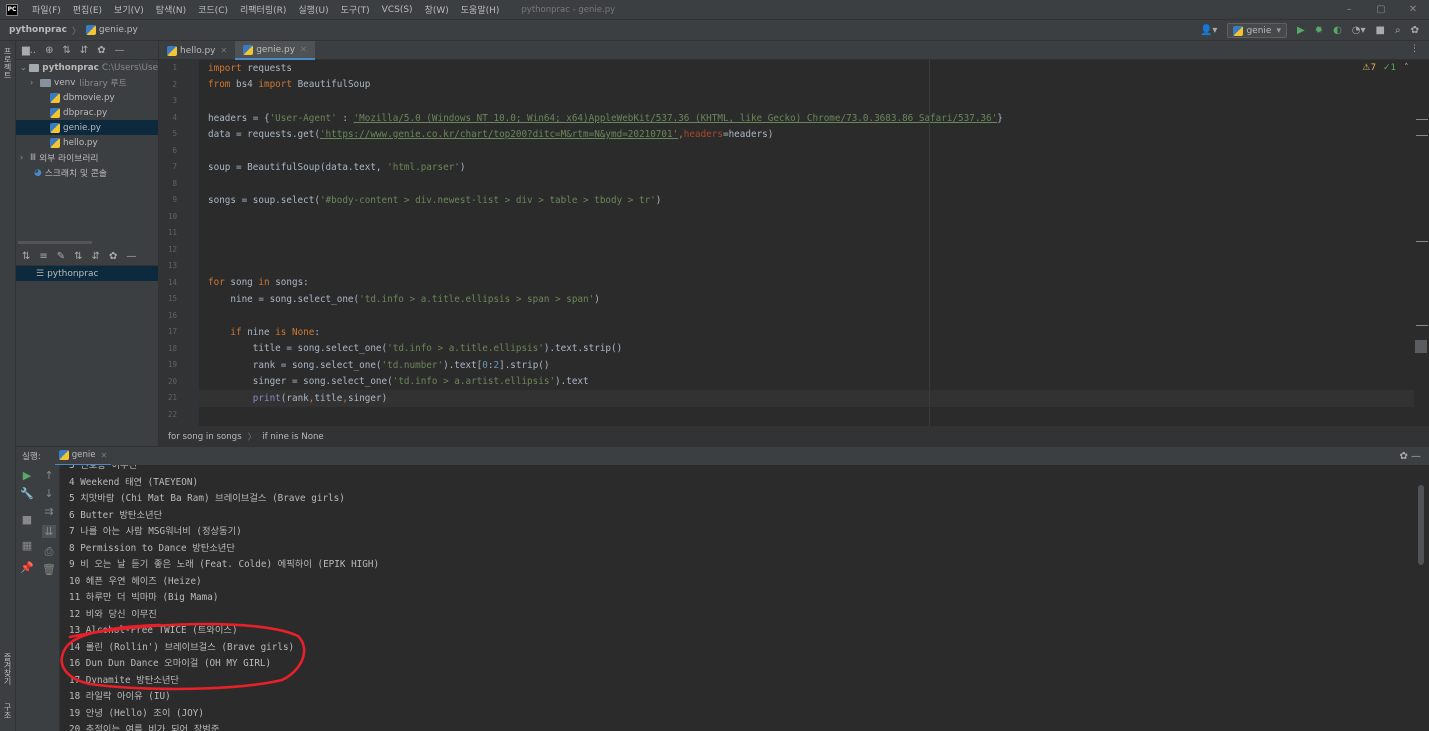 Image resolution: width=1429 pixels, height=731 pixels. Describe the element at coordinates (1301, 30) in the screenshot. I see `run-icon: ▶` at that location.